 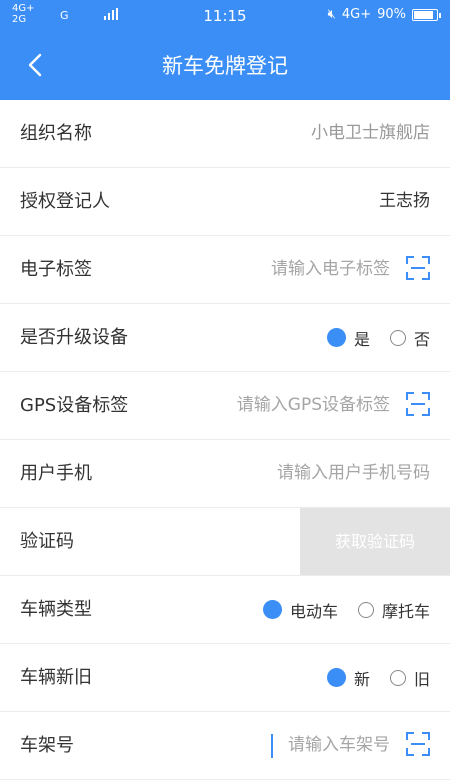 What do you see at coordinates (272, 746) in the screenshot?
I see `text-cursor` at bounding box center [272, 746].